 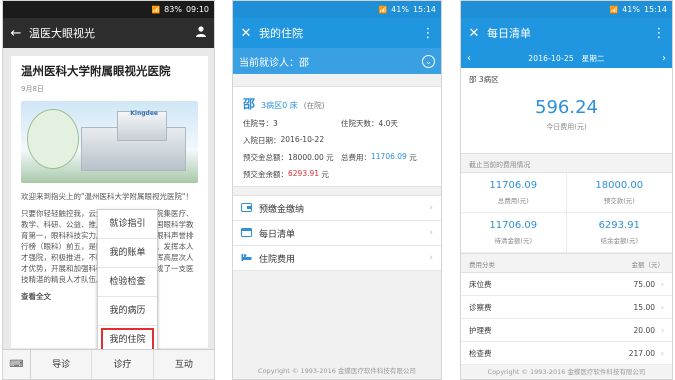 I want to click on patient-ward: 邵 3病区, so click(x=484, y=79).